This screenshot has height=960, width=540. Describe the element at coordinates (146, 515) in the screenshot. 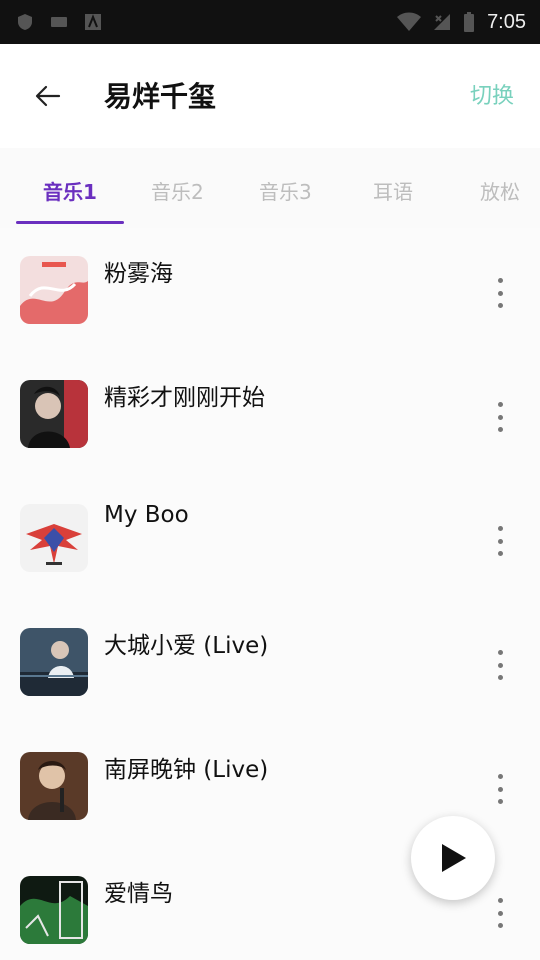

I see `song-title: My Boo` at that location.